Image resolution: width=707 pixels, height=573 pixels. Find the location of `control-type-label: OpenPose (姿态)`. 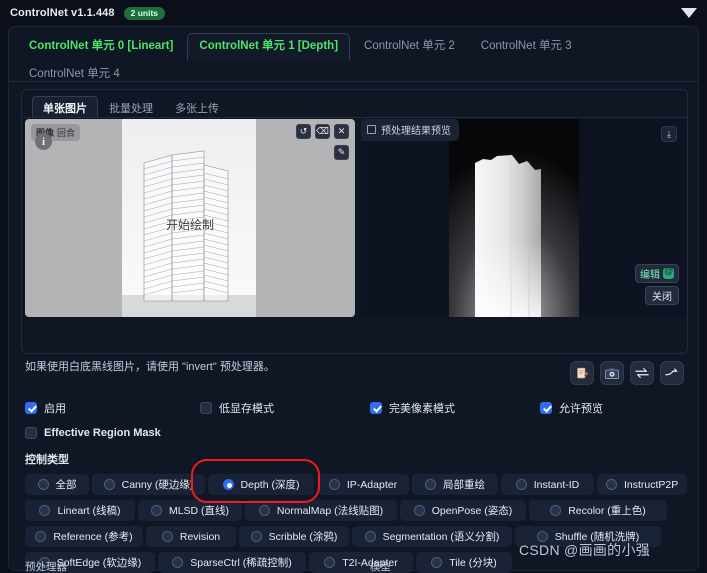

control-type-label: OpenPose (姿态) is located at coordinates (472, 511).